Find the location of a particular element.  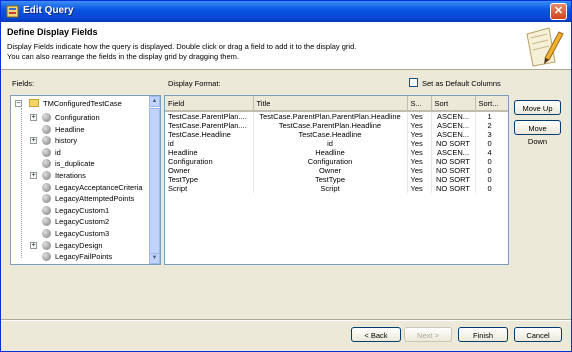

move-up-button: Move Up is located at coordinates (537, 107).